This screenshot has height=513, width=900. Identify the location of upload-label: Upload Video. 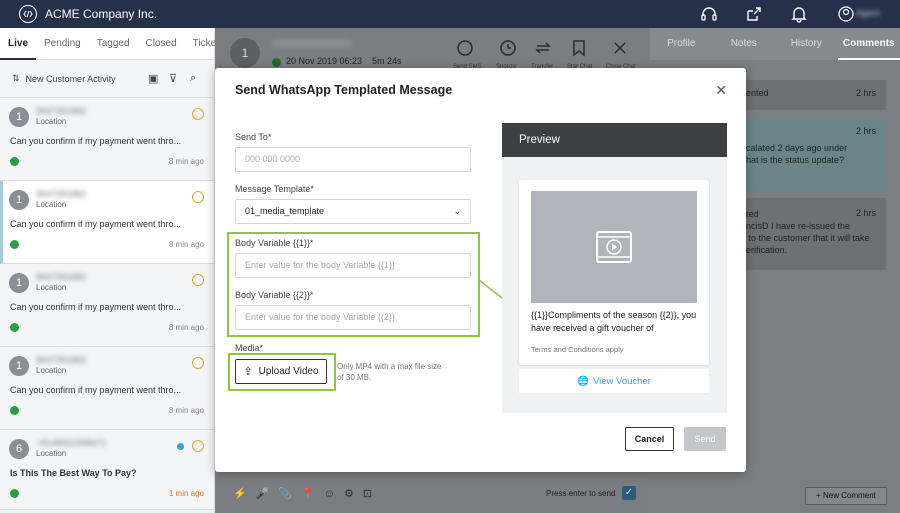
(288, 371).